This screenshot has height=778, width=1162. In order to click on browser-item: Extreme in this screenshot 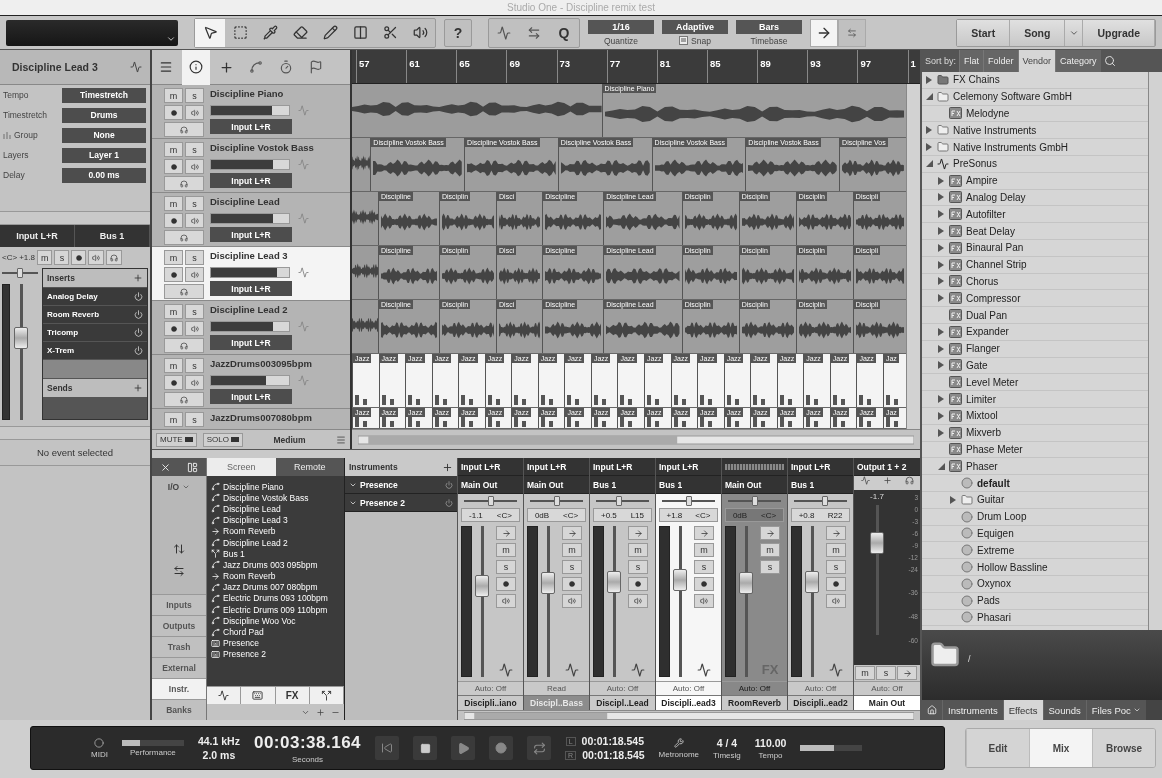, I will do `click(1035, 551)`.